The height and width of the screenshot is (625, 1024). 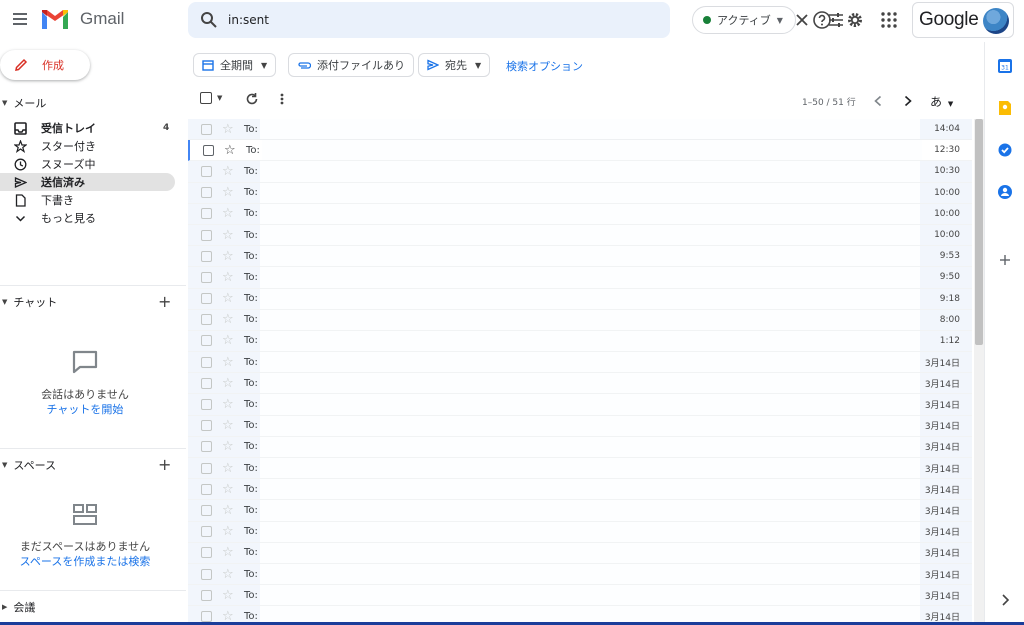 I want to click on chevron-left-icon, so click(x=878, y=101).